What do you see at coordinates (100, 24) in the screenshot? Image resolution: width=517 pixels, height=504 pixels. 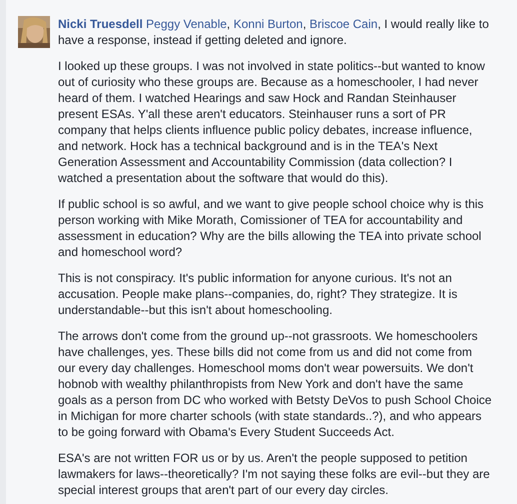 I see `author-link: Nicki Truesdell` at bounding box center [100, 24].